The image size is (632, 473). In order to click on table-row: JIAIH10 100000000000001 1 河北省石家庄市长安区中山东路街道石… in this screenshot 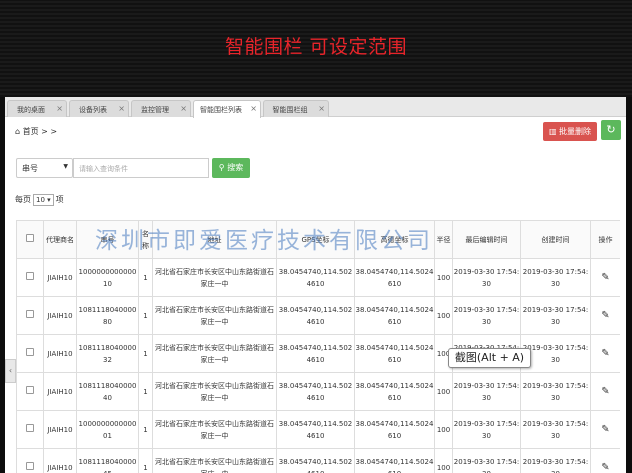, I will do `click(318, 429)`.